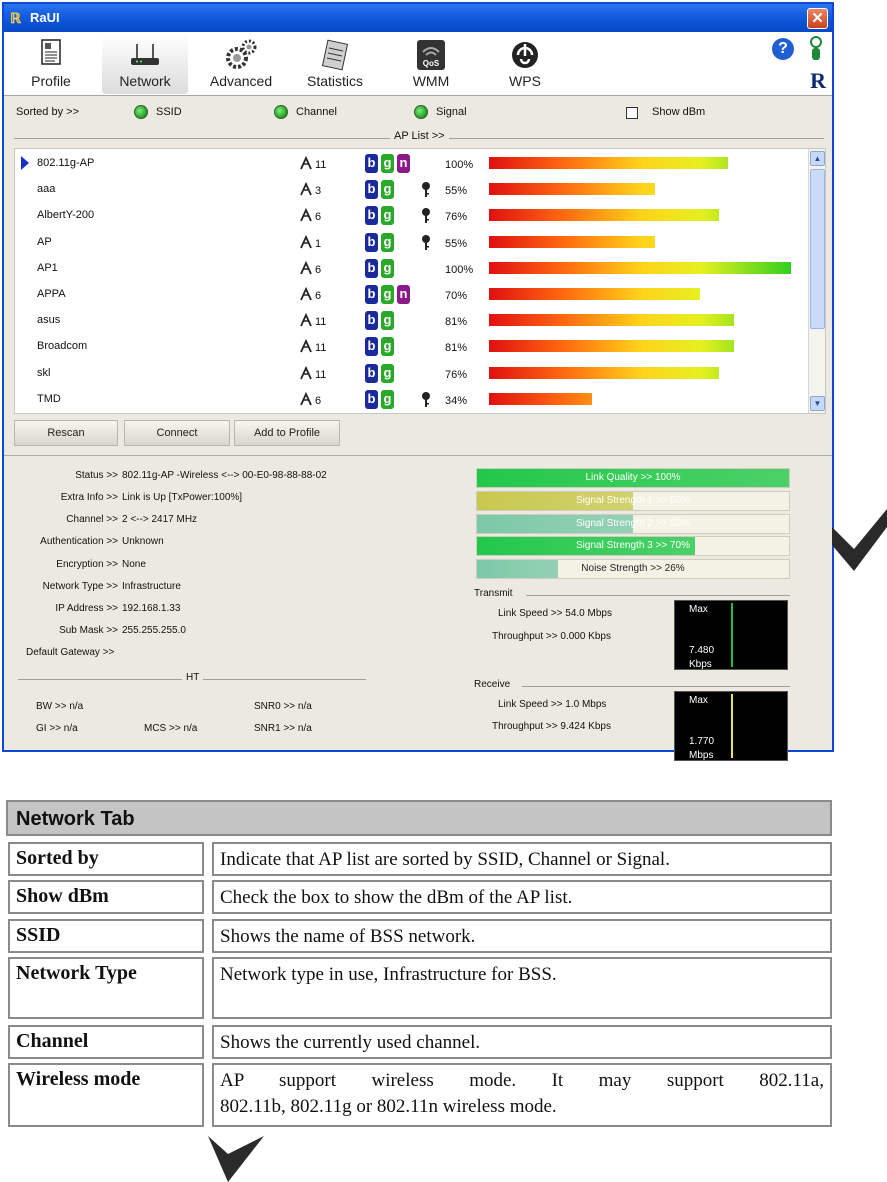 The width and height of the screenshot is (887, 1182). Describe the element at coordinates (151, 608) in the screenshot. I see `ip-address-value: 192.168.1.33` at that location.